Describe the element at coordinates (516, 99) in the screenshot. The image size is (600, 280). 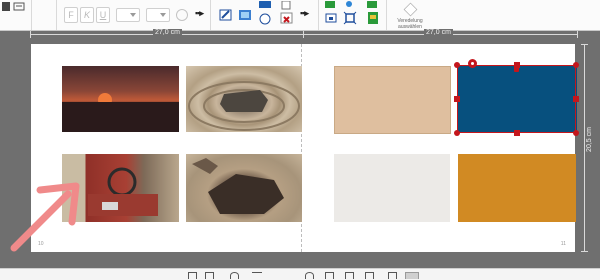
I see `selection-frame` at that location.